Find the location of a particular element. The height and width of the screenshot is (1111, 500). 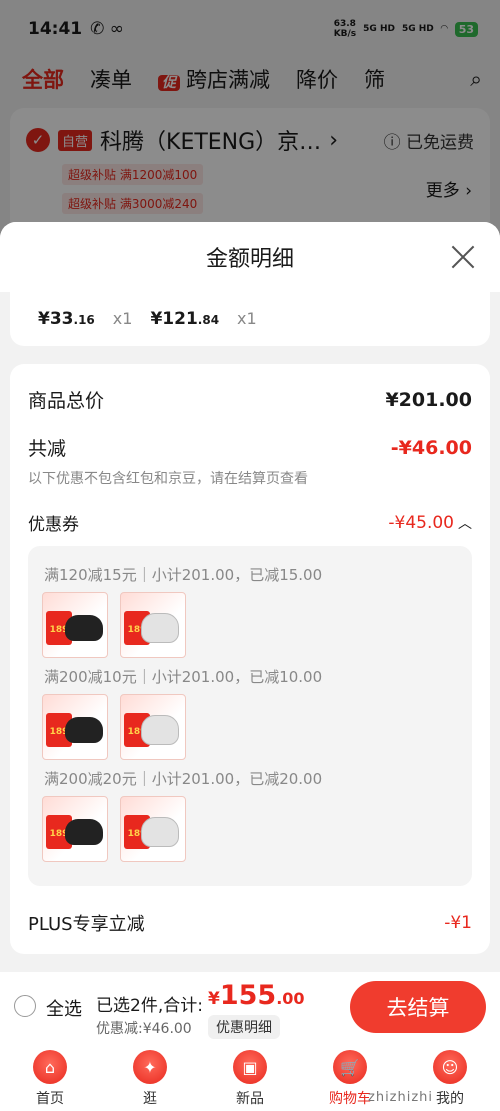

chevron-up-icon: ︿ is located at coordinates (465, 523).